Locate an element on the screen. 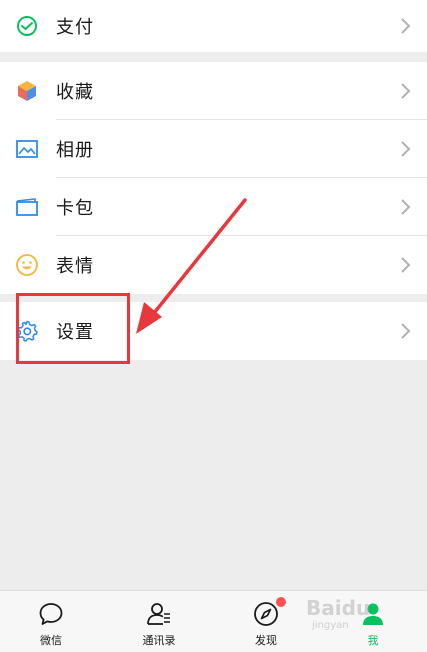 The image size is (427, 652). smiley-icon is located at coordinates (27, 265).